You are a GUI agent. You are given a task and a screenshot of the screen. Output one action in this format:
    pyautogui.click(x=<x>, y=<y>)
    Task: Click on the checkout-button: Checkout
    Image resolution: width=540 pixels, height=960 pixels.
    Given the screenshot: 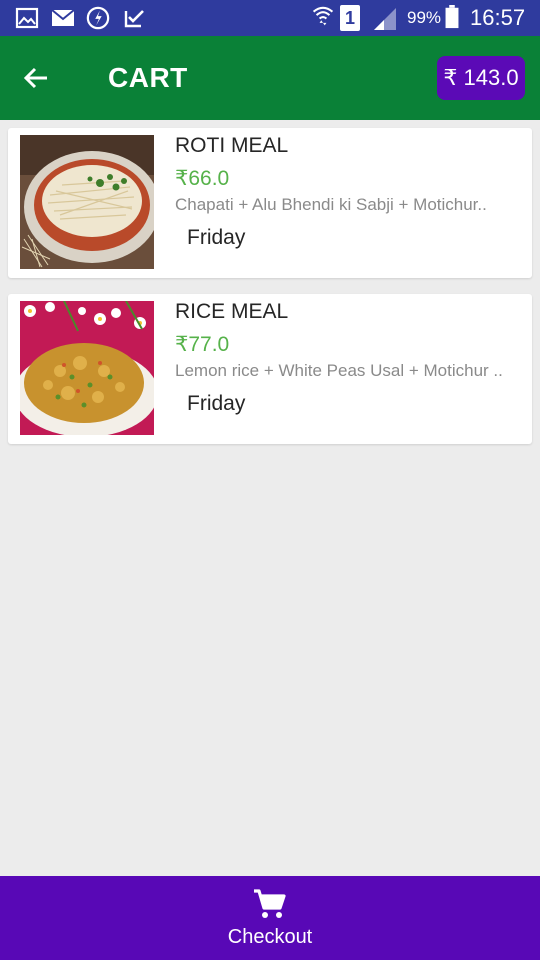 What is the action you would take?
    pyautogui.click(x=270, y=918)
    